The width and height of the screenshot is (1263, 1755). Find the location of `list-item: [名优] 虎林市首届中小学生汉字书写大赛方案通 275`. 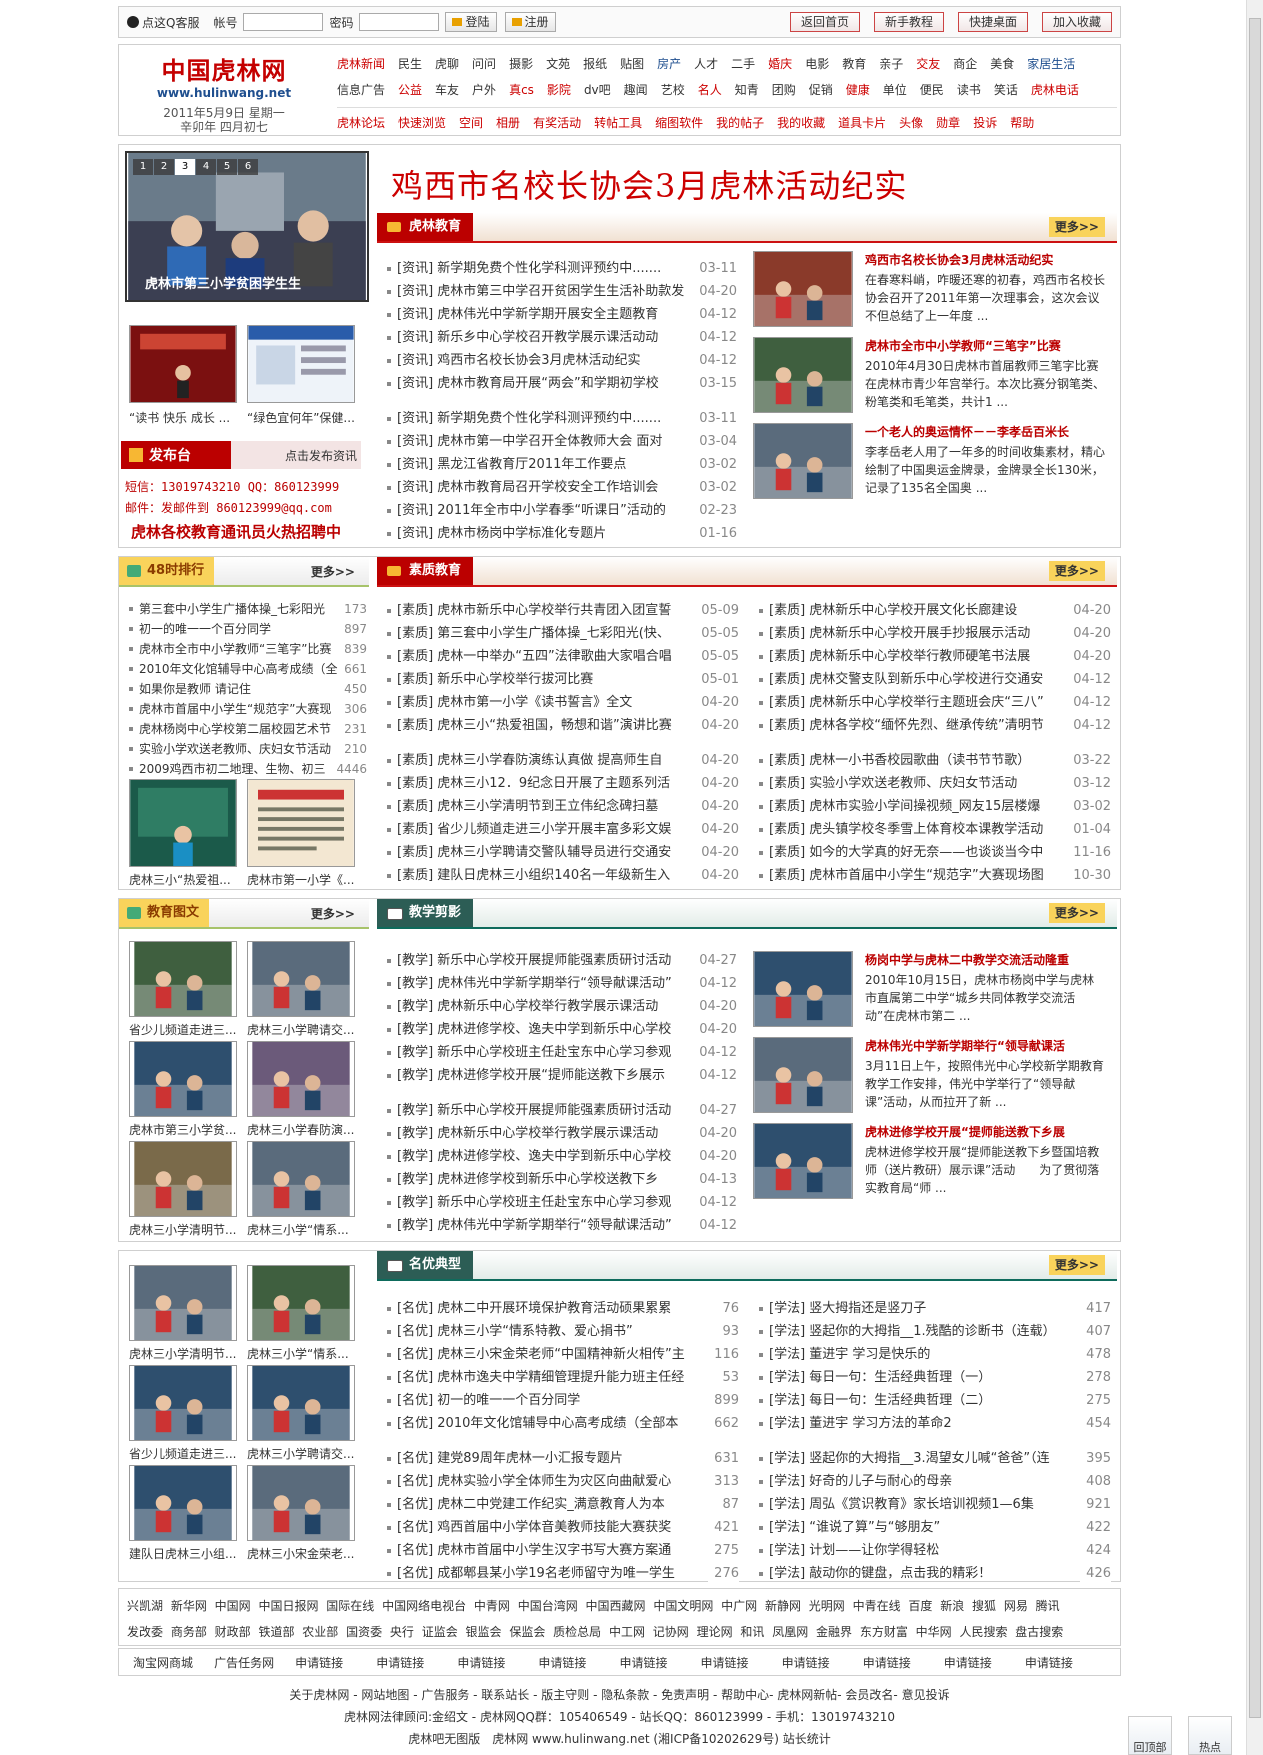

list-item: [名优] 虎林市首届中小学生汉字书写大赛方案通 275 is located at coordinates (563, 1550).